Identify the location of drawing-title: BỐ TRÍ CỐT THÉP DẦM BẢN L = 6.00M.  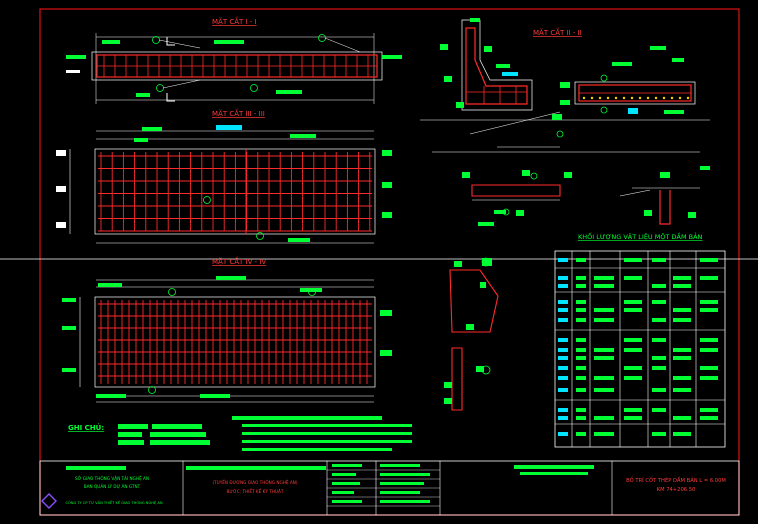
(676, 480).